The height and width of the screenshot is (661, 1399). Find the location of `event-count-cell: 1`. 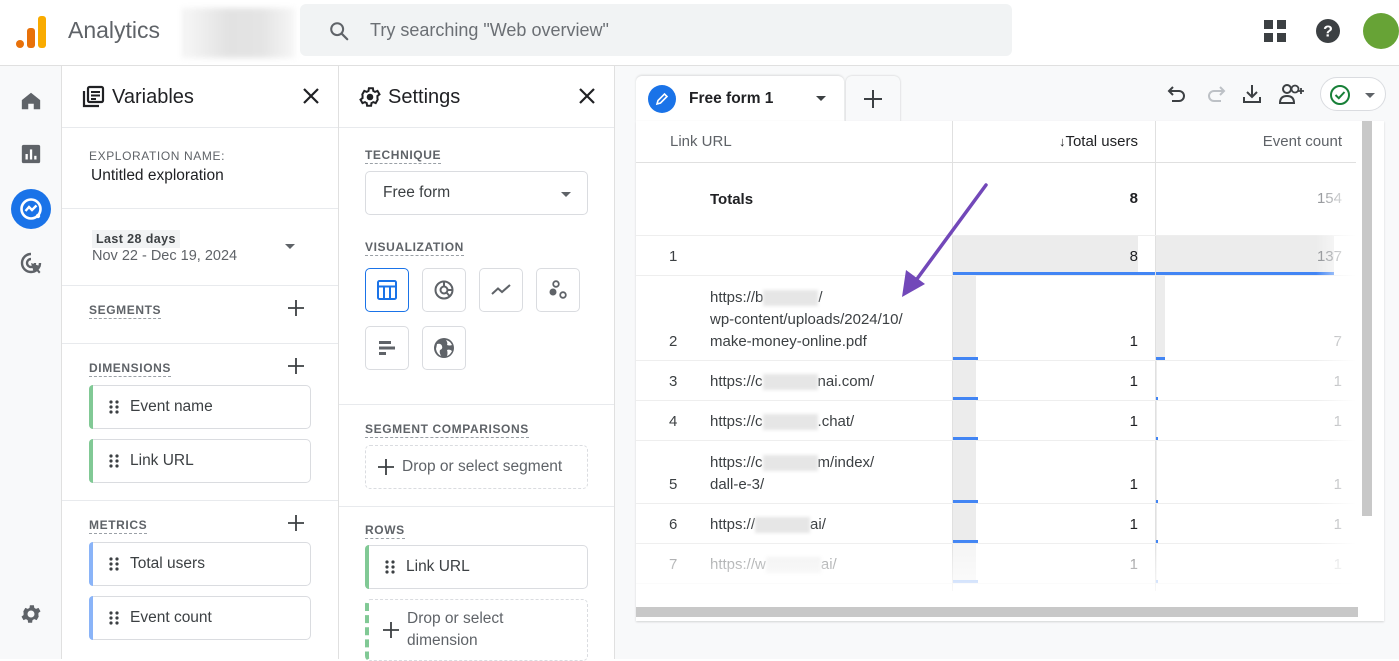

event-count-cell: 1 is located at coordinates (1337, 524).